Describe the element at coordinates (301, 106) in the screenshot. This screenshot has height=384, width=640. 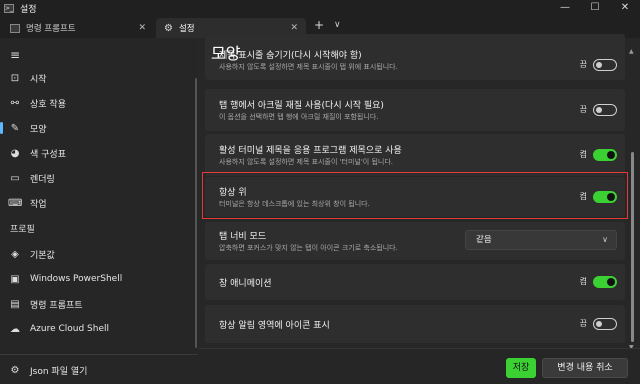
I see `setting-title: 탭 행에서 아크릴 재질 사용(다시 시작 필요)` at that location.